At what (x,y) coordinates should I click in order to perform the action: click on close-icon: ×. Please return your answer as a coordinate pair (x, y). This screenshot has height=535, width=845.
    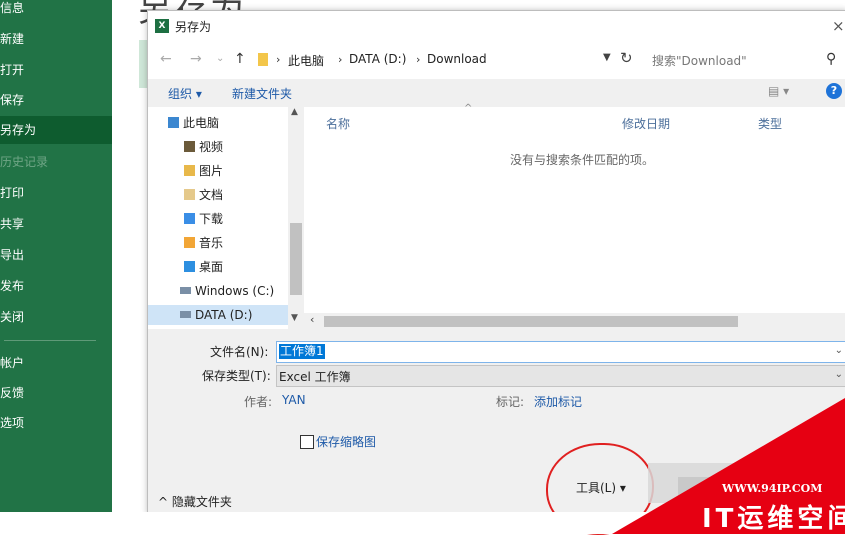
    Looking at the image, I should click on (838, 26).